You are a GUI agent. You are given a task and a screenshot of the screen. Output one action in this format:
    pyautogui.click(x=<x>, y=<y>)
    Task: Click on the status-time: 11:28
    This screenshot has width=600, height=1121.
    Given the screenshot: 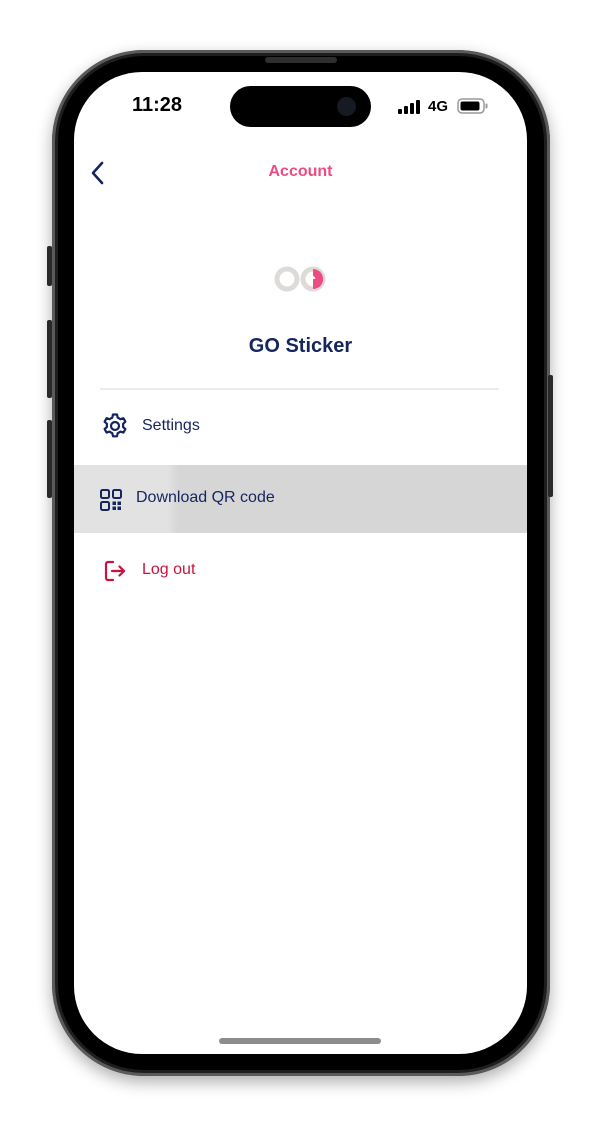 What is the action you would take?
    pyautogui.click(x=157, y=105)
    